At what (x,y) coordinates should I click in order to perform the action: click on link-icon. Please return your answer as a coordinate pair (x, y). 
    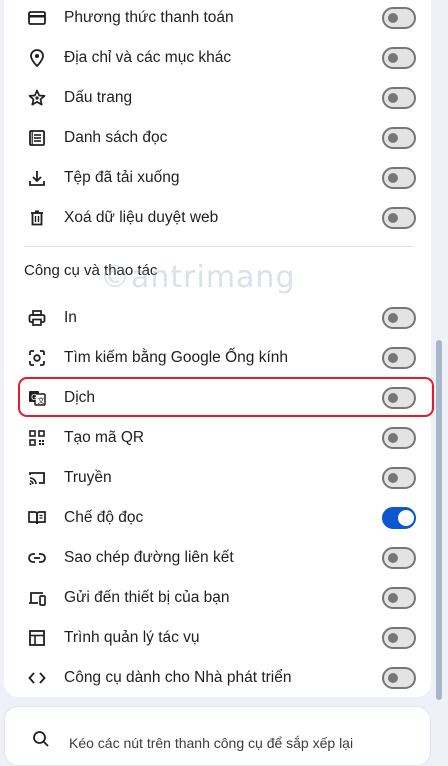
    Looking at the image, I should click on (37, 558).